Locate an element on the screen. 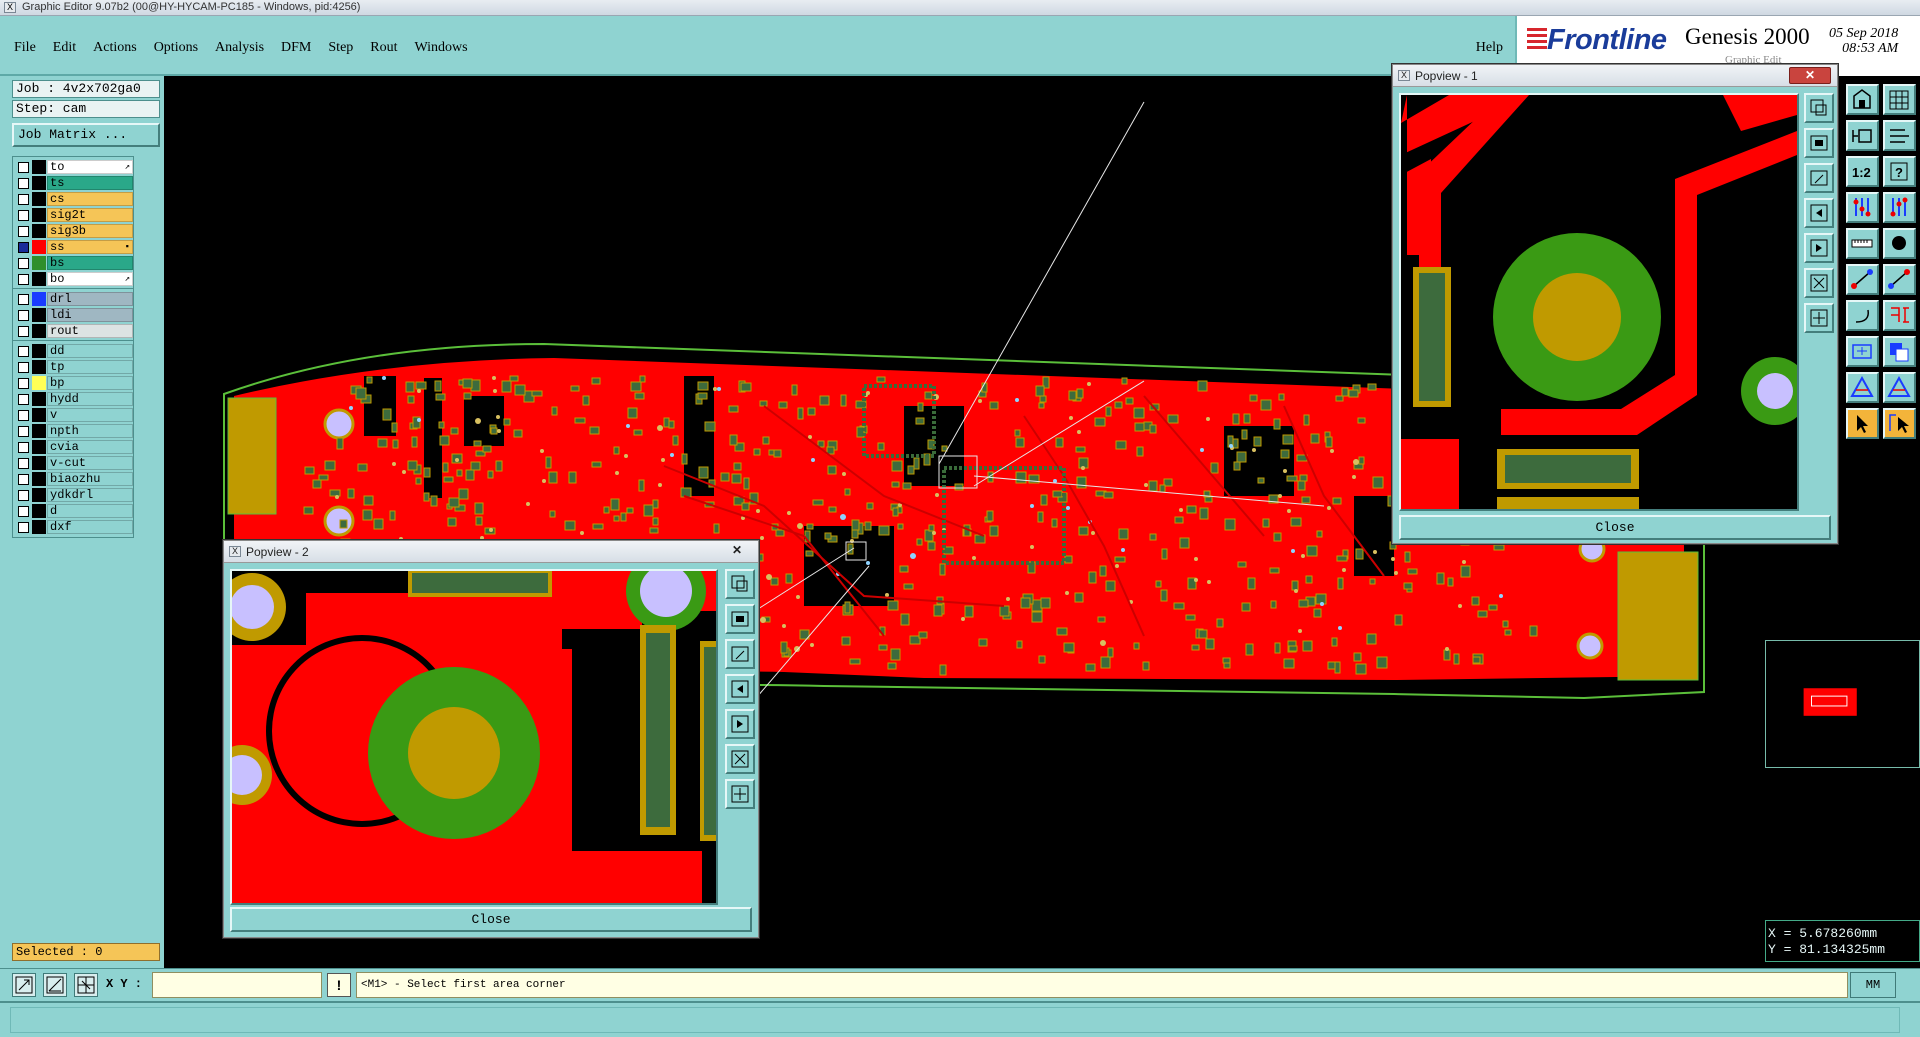 The height and width of the screenshot is (1037, 1920). layer-row-d: d is located at coordinates (74, 511).